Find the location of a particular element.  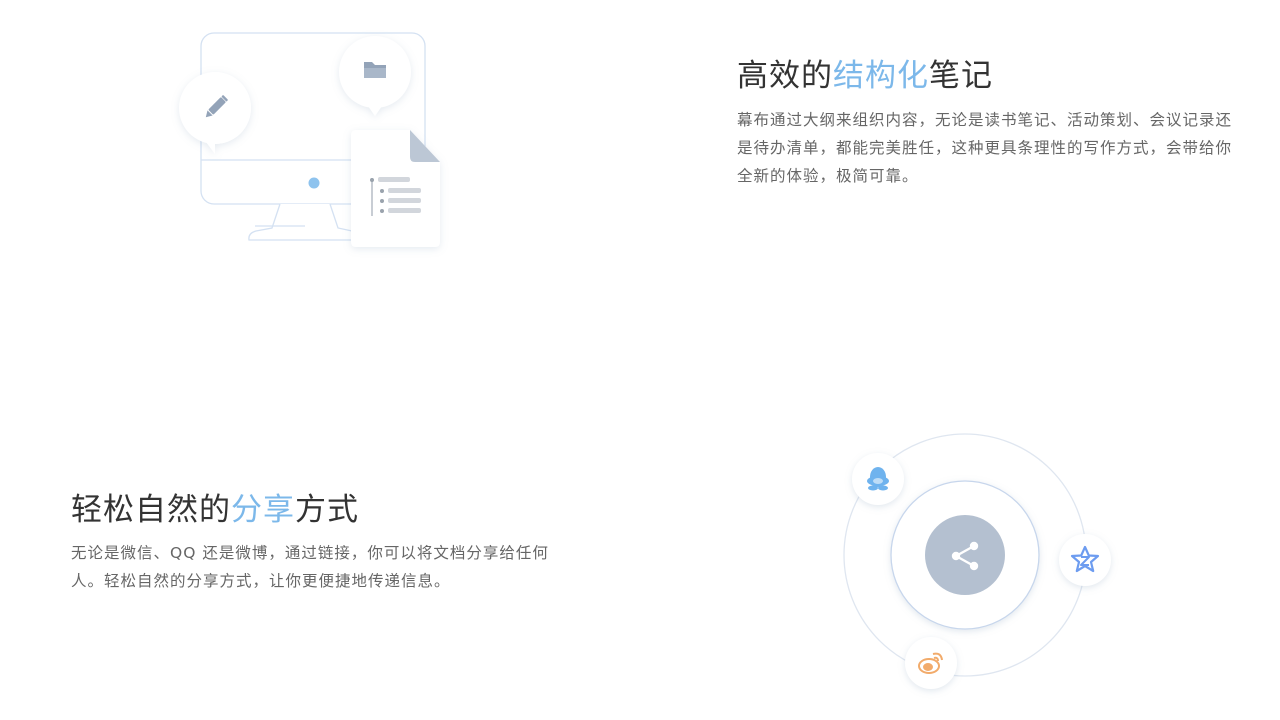

title-highlight: 分享 is located at coordinates (263, 510).